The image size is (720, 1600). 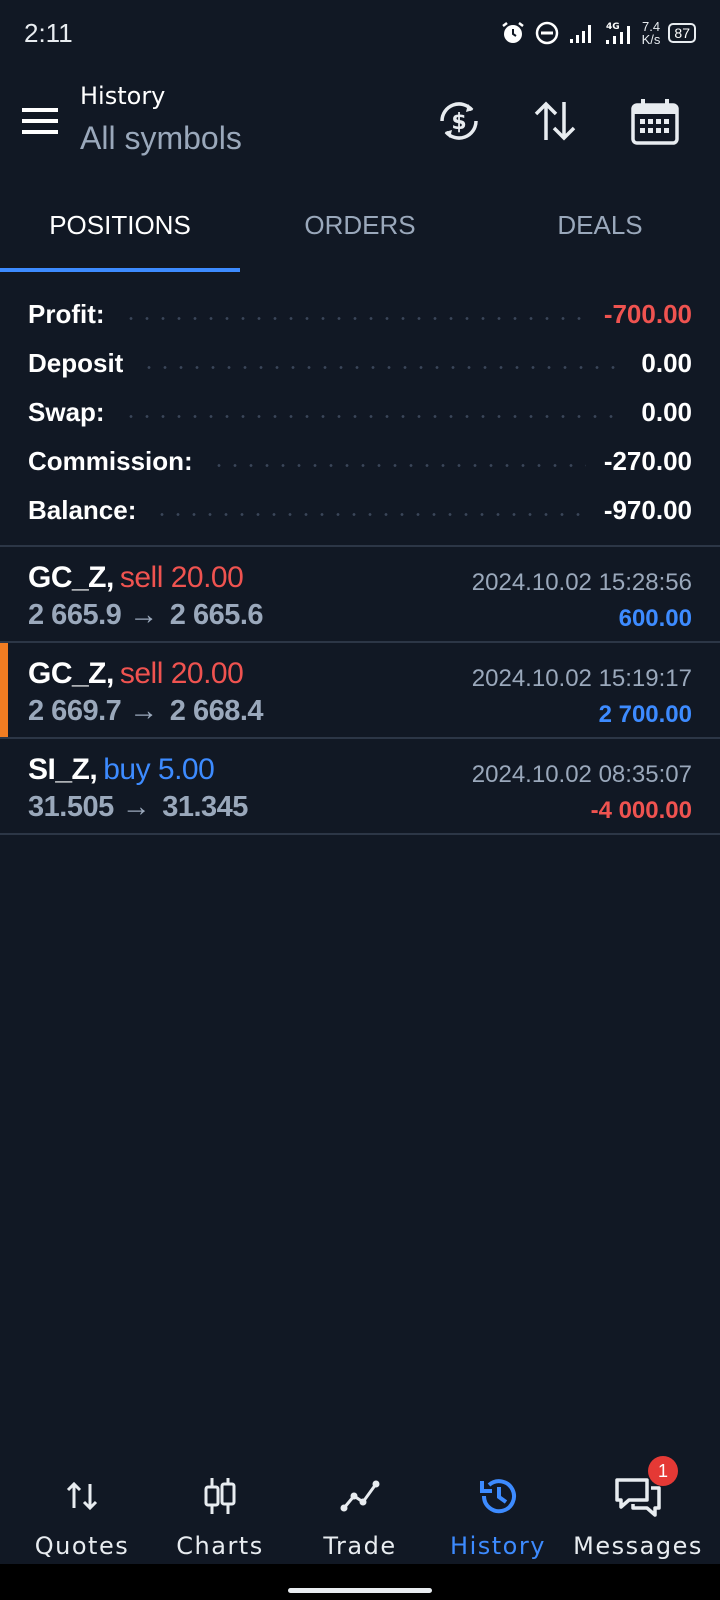 I want to click on deal-symbol: SI_Z, buy 5.00, so click(x=121, y=769).